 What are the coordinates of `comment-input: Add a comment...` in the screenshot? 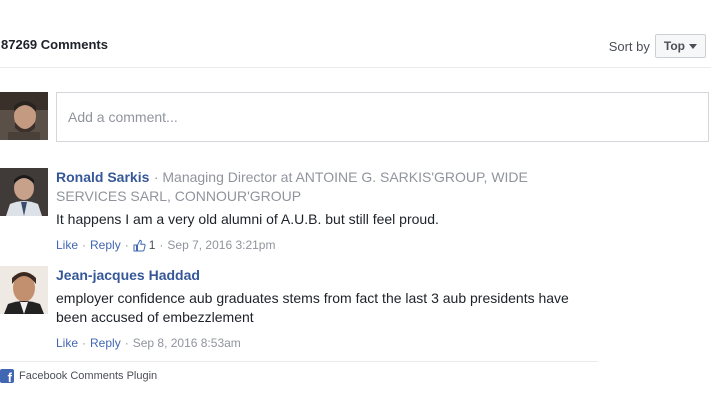 It's located at (382, 117).